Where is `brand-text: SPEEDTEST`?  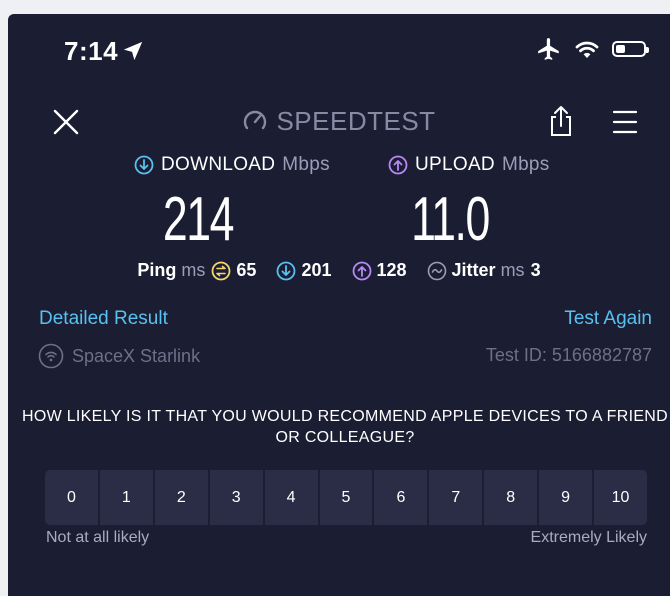 brand-text: SPEEDTEST is located at coordinates (356, 121).